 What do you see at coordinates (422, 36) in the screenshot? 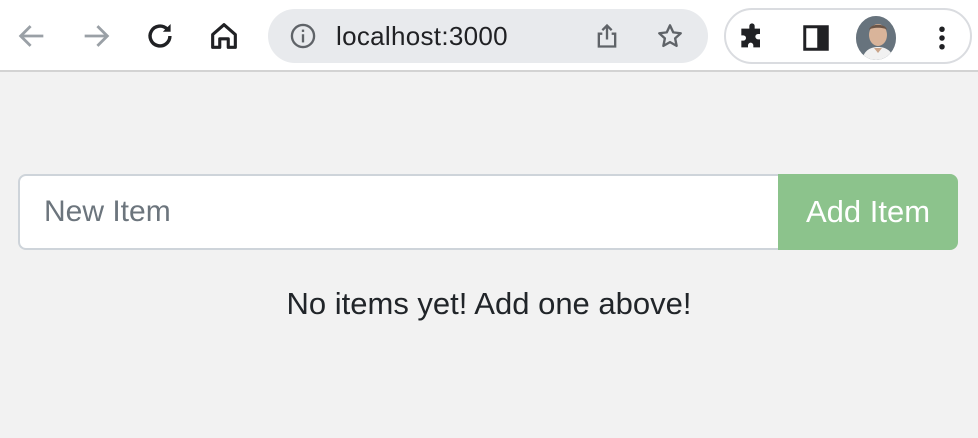
I see `url-text: localhost:3000` at bounding box center [422, 36].